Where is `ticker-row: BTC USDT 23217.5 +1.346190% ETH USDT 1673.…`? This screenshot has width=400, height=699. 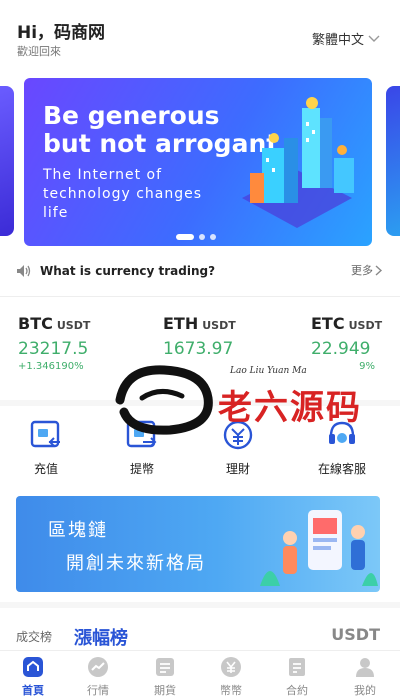 ticker-row: BTC USDT 23217.5 +1.346190% ETH USDT 1673.… is located at coordinates (200, 345).